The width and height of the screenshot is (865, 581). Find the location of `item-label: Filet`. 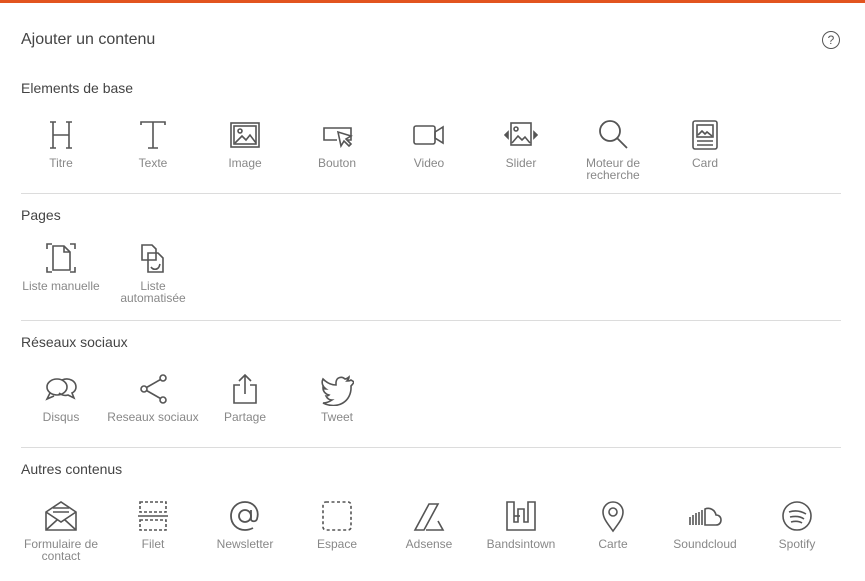

item-label: Filet is located at coordinates (153, 544).